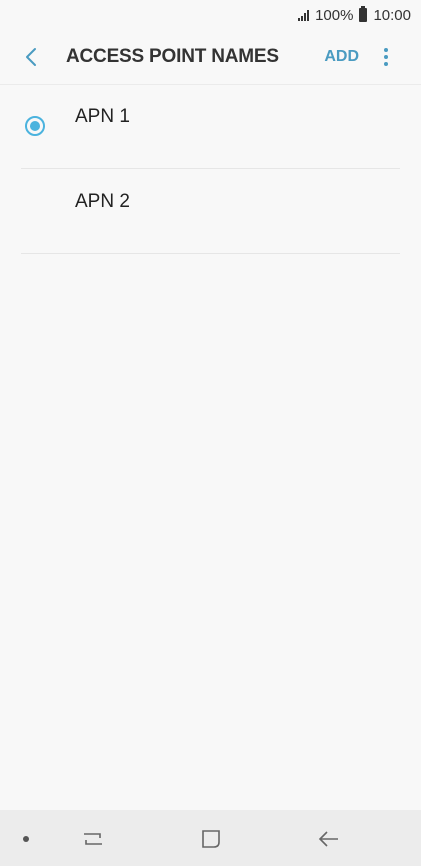 The image size is (421, 866). What do you see at coordinates (102, 116) in the screenshot?
I see `apn-label: APN 1` at bounding box center [102, 116].